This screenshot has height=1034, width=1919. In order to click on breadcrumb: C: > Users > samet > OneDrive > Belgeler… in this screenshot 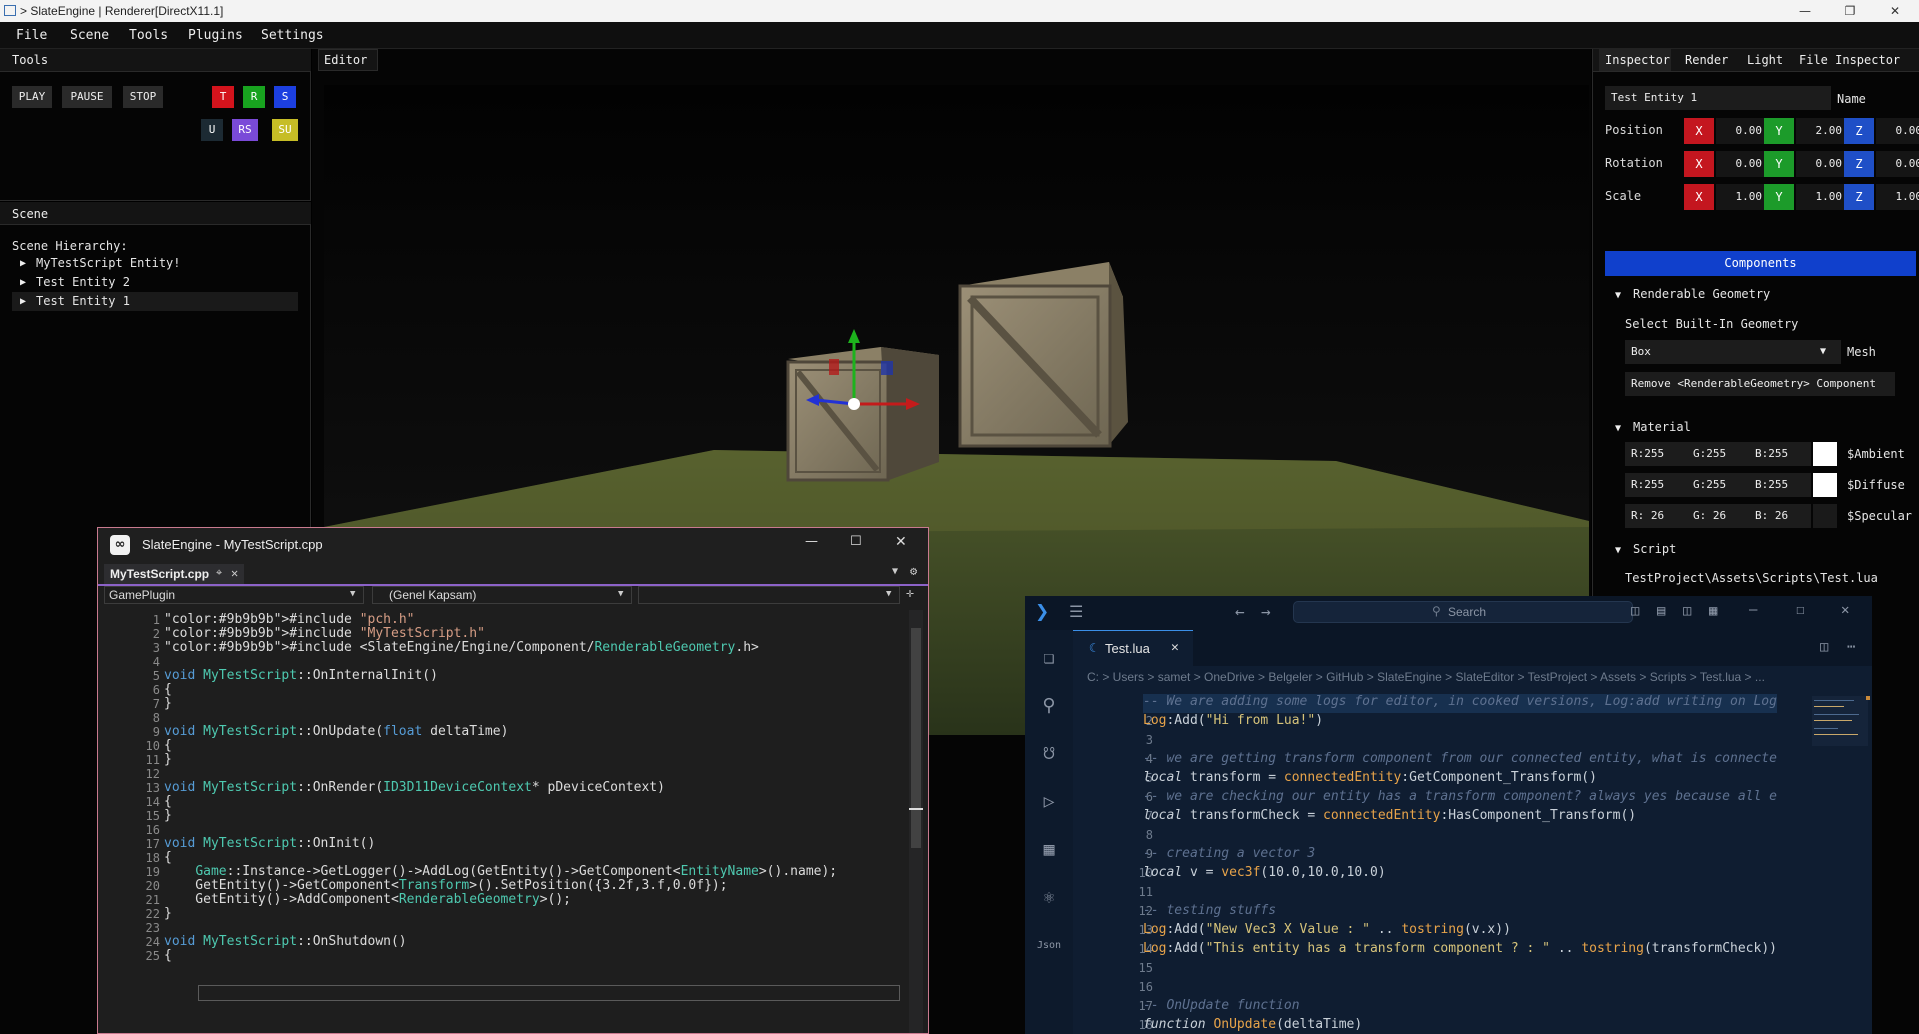, I will do `click(1437, 679)`.